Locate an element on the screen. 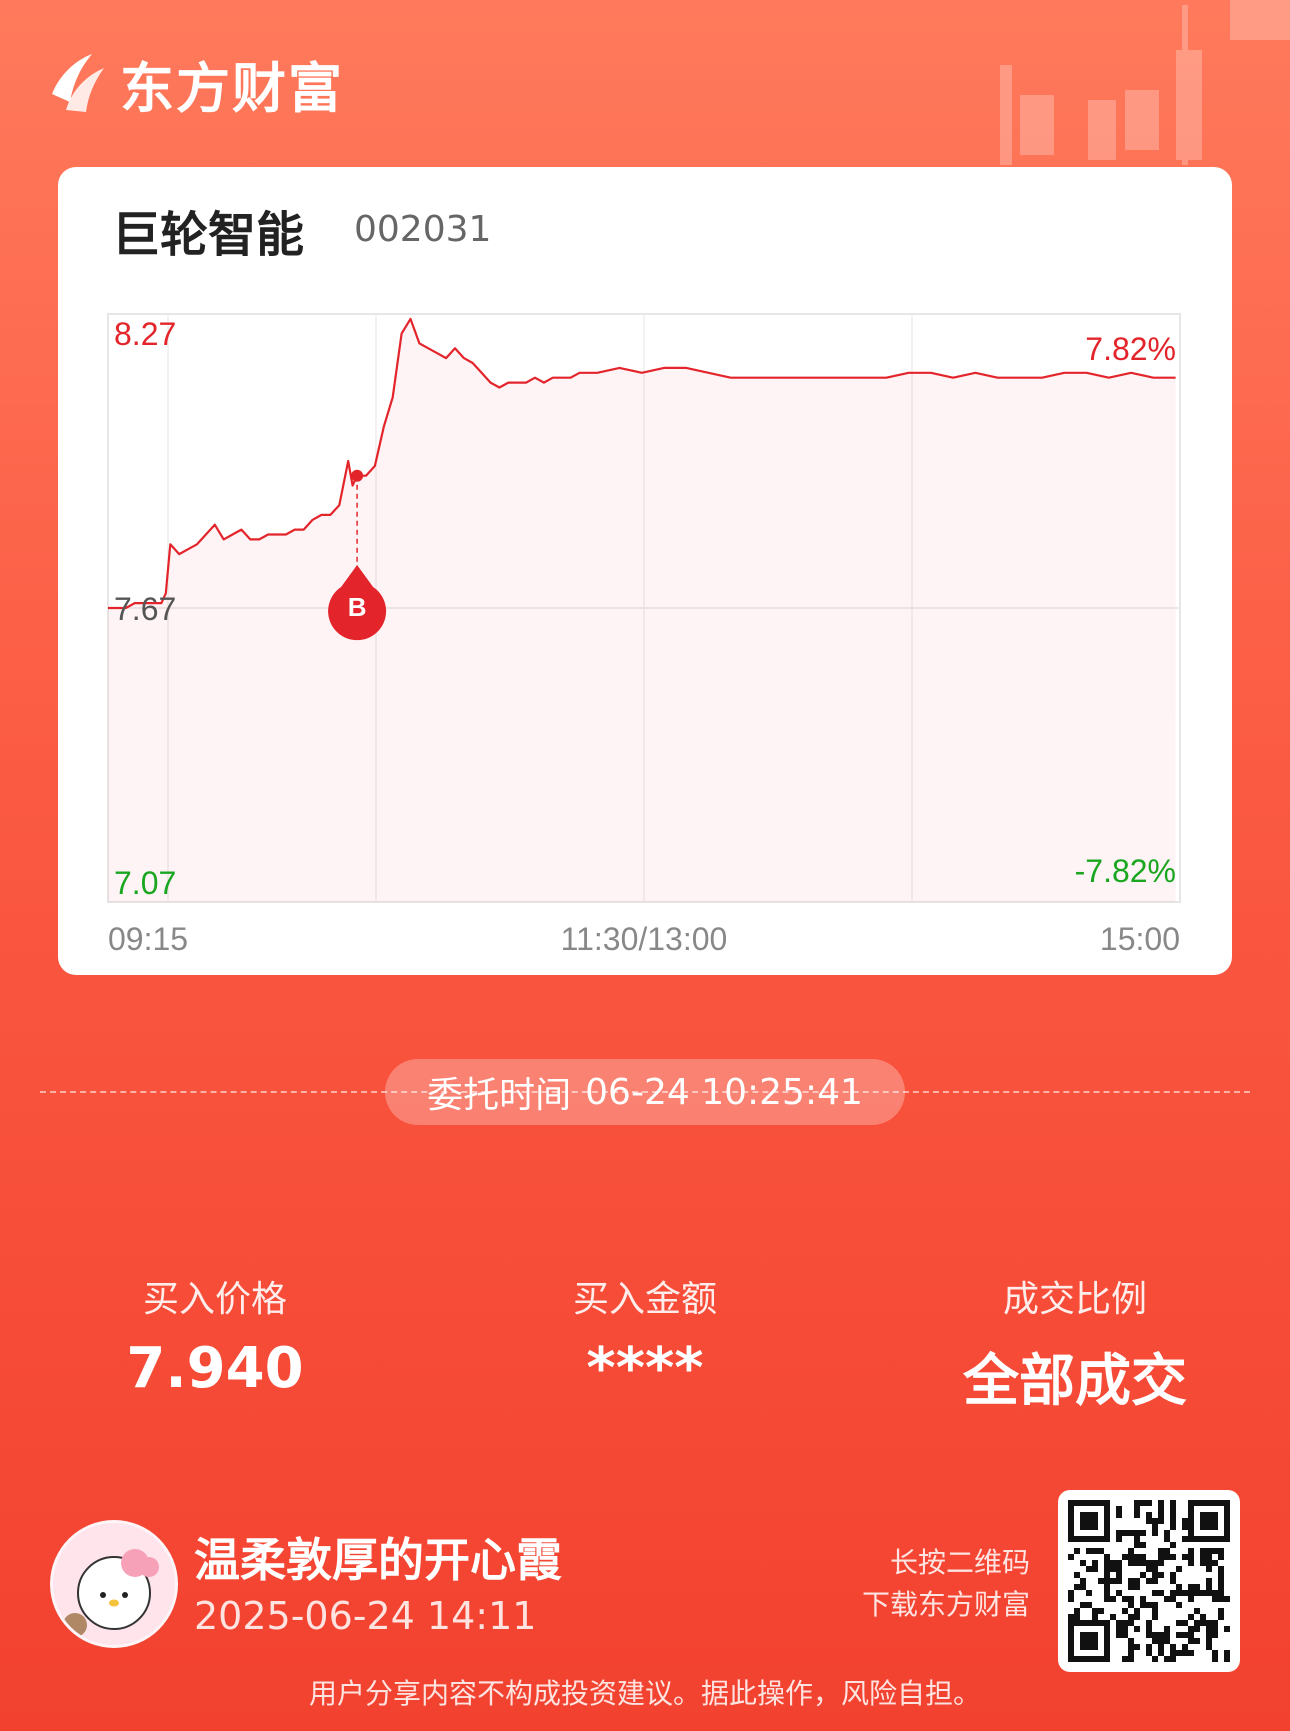 The image size is (1290, 1731). x-tick-open: 09:15 is located at coordinates (148, 939).